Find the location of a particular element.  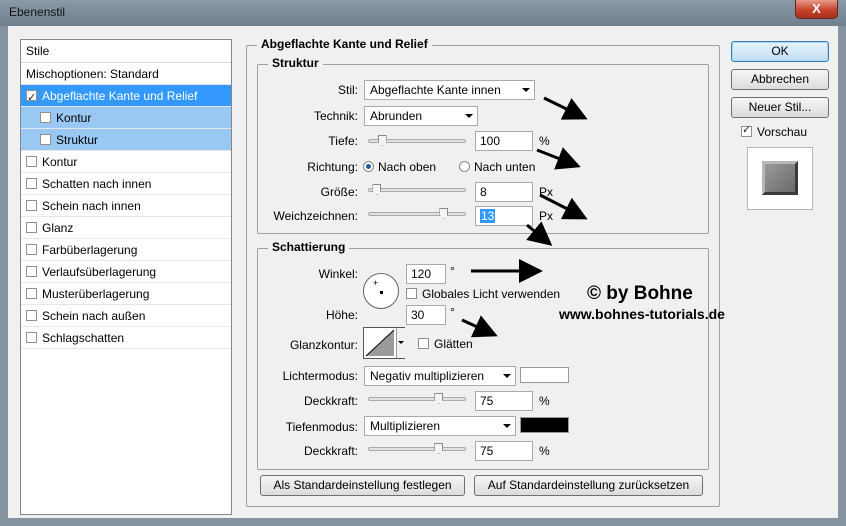

size-input: 8 is located at coordinates (504, 192).